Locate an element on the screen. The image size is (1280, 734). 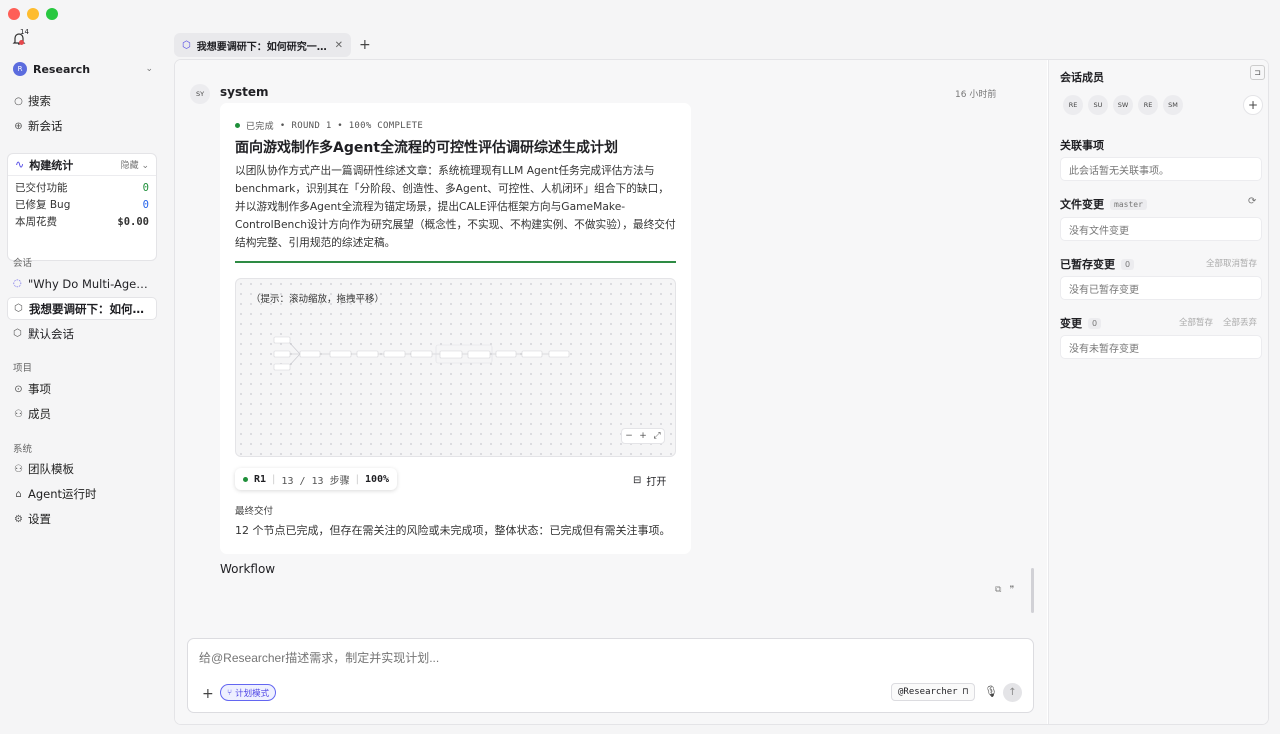
refresh-icon: ⟳ is located at coordinates (1252, 201).